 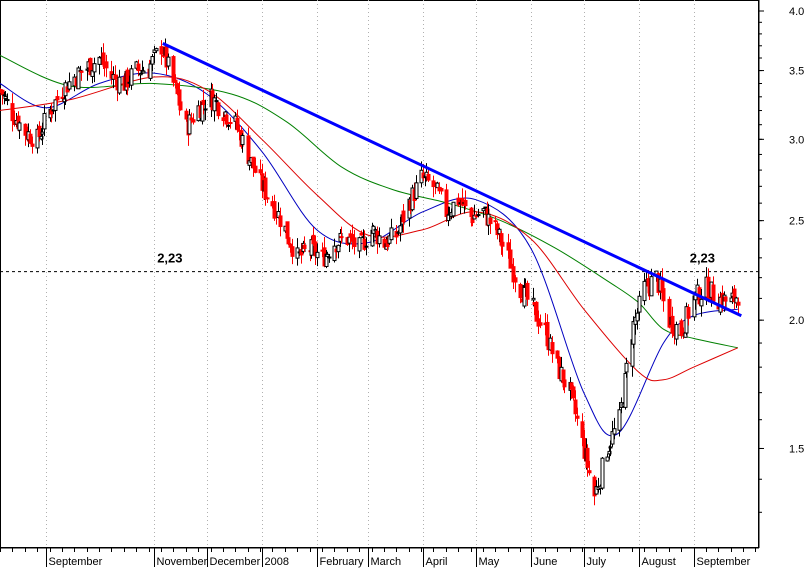 I want to click on y-tick-label: 3.0, so click(x=796, y=140).